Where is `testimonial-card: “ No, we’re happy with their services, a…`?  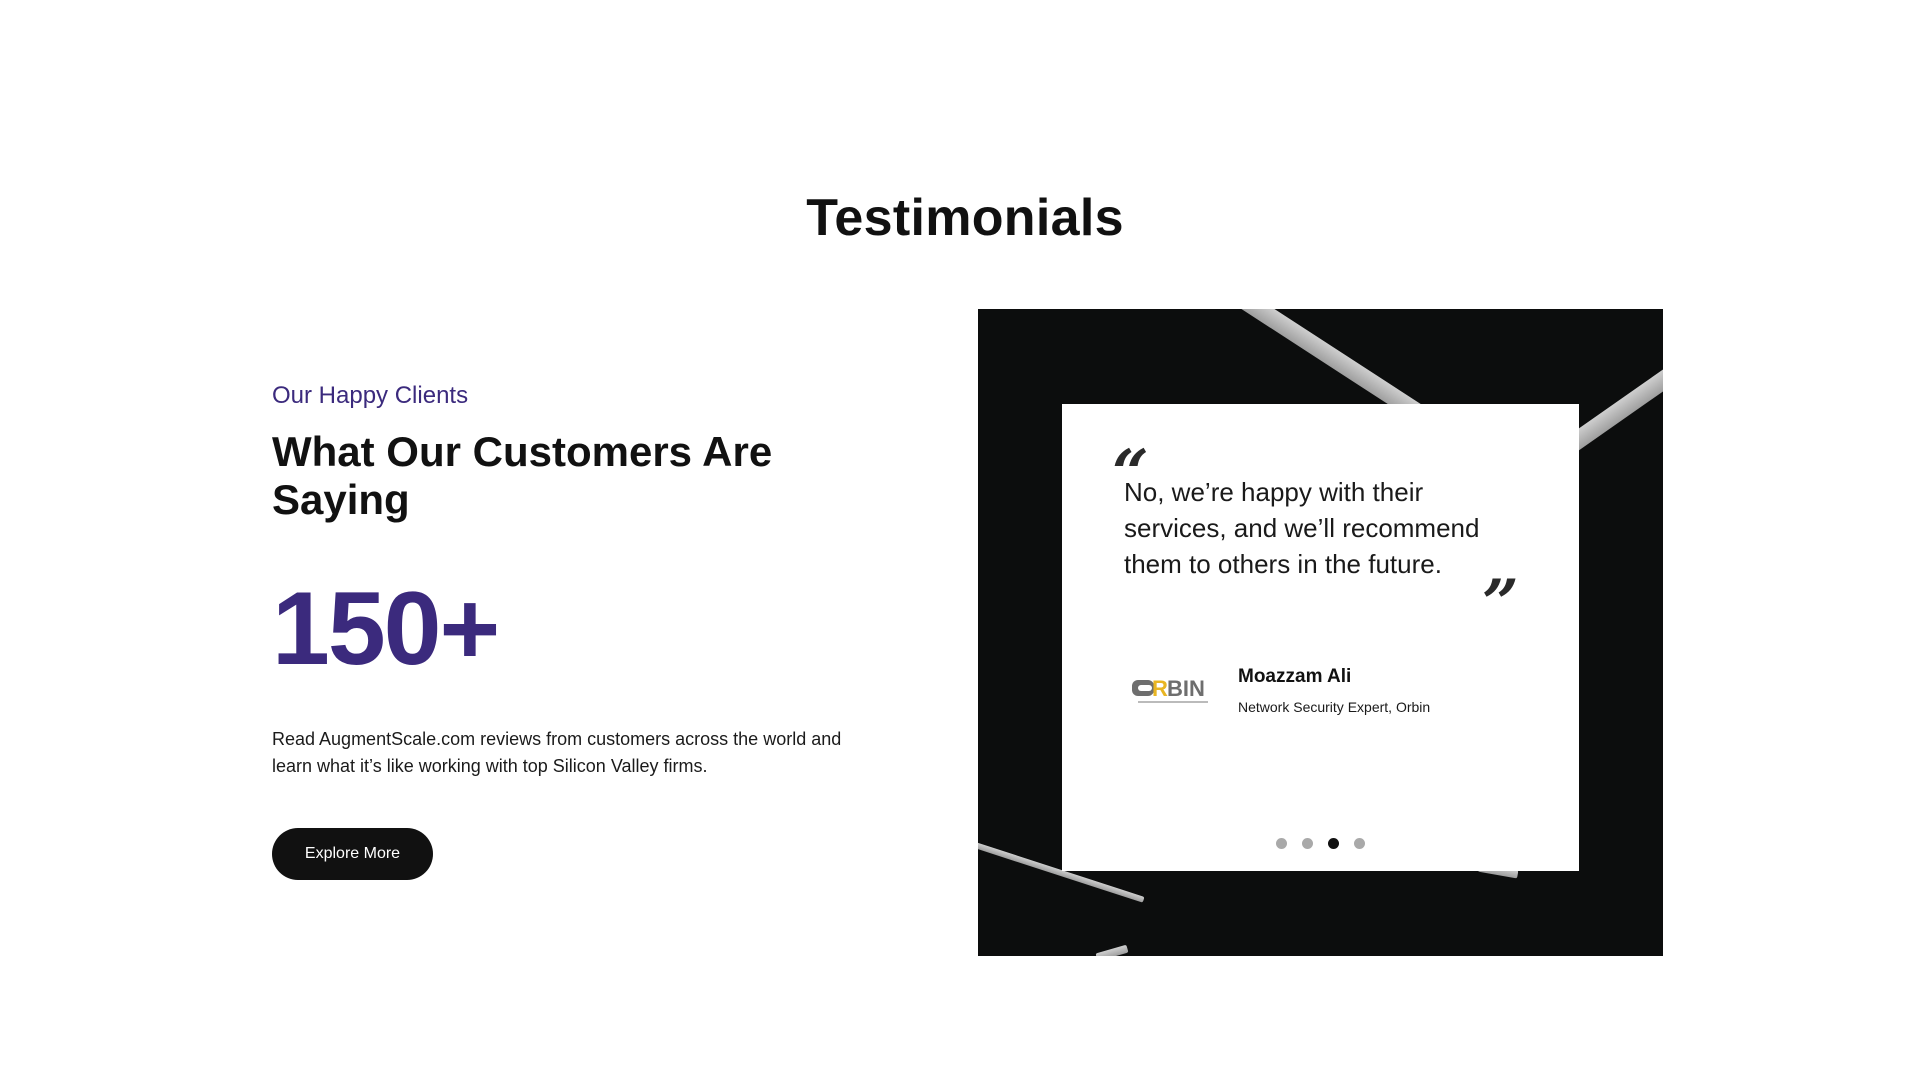
testimonial-card: “ No, we’re happy with their services, a… is located at coordinates (1320, 637).